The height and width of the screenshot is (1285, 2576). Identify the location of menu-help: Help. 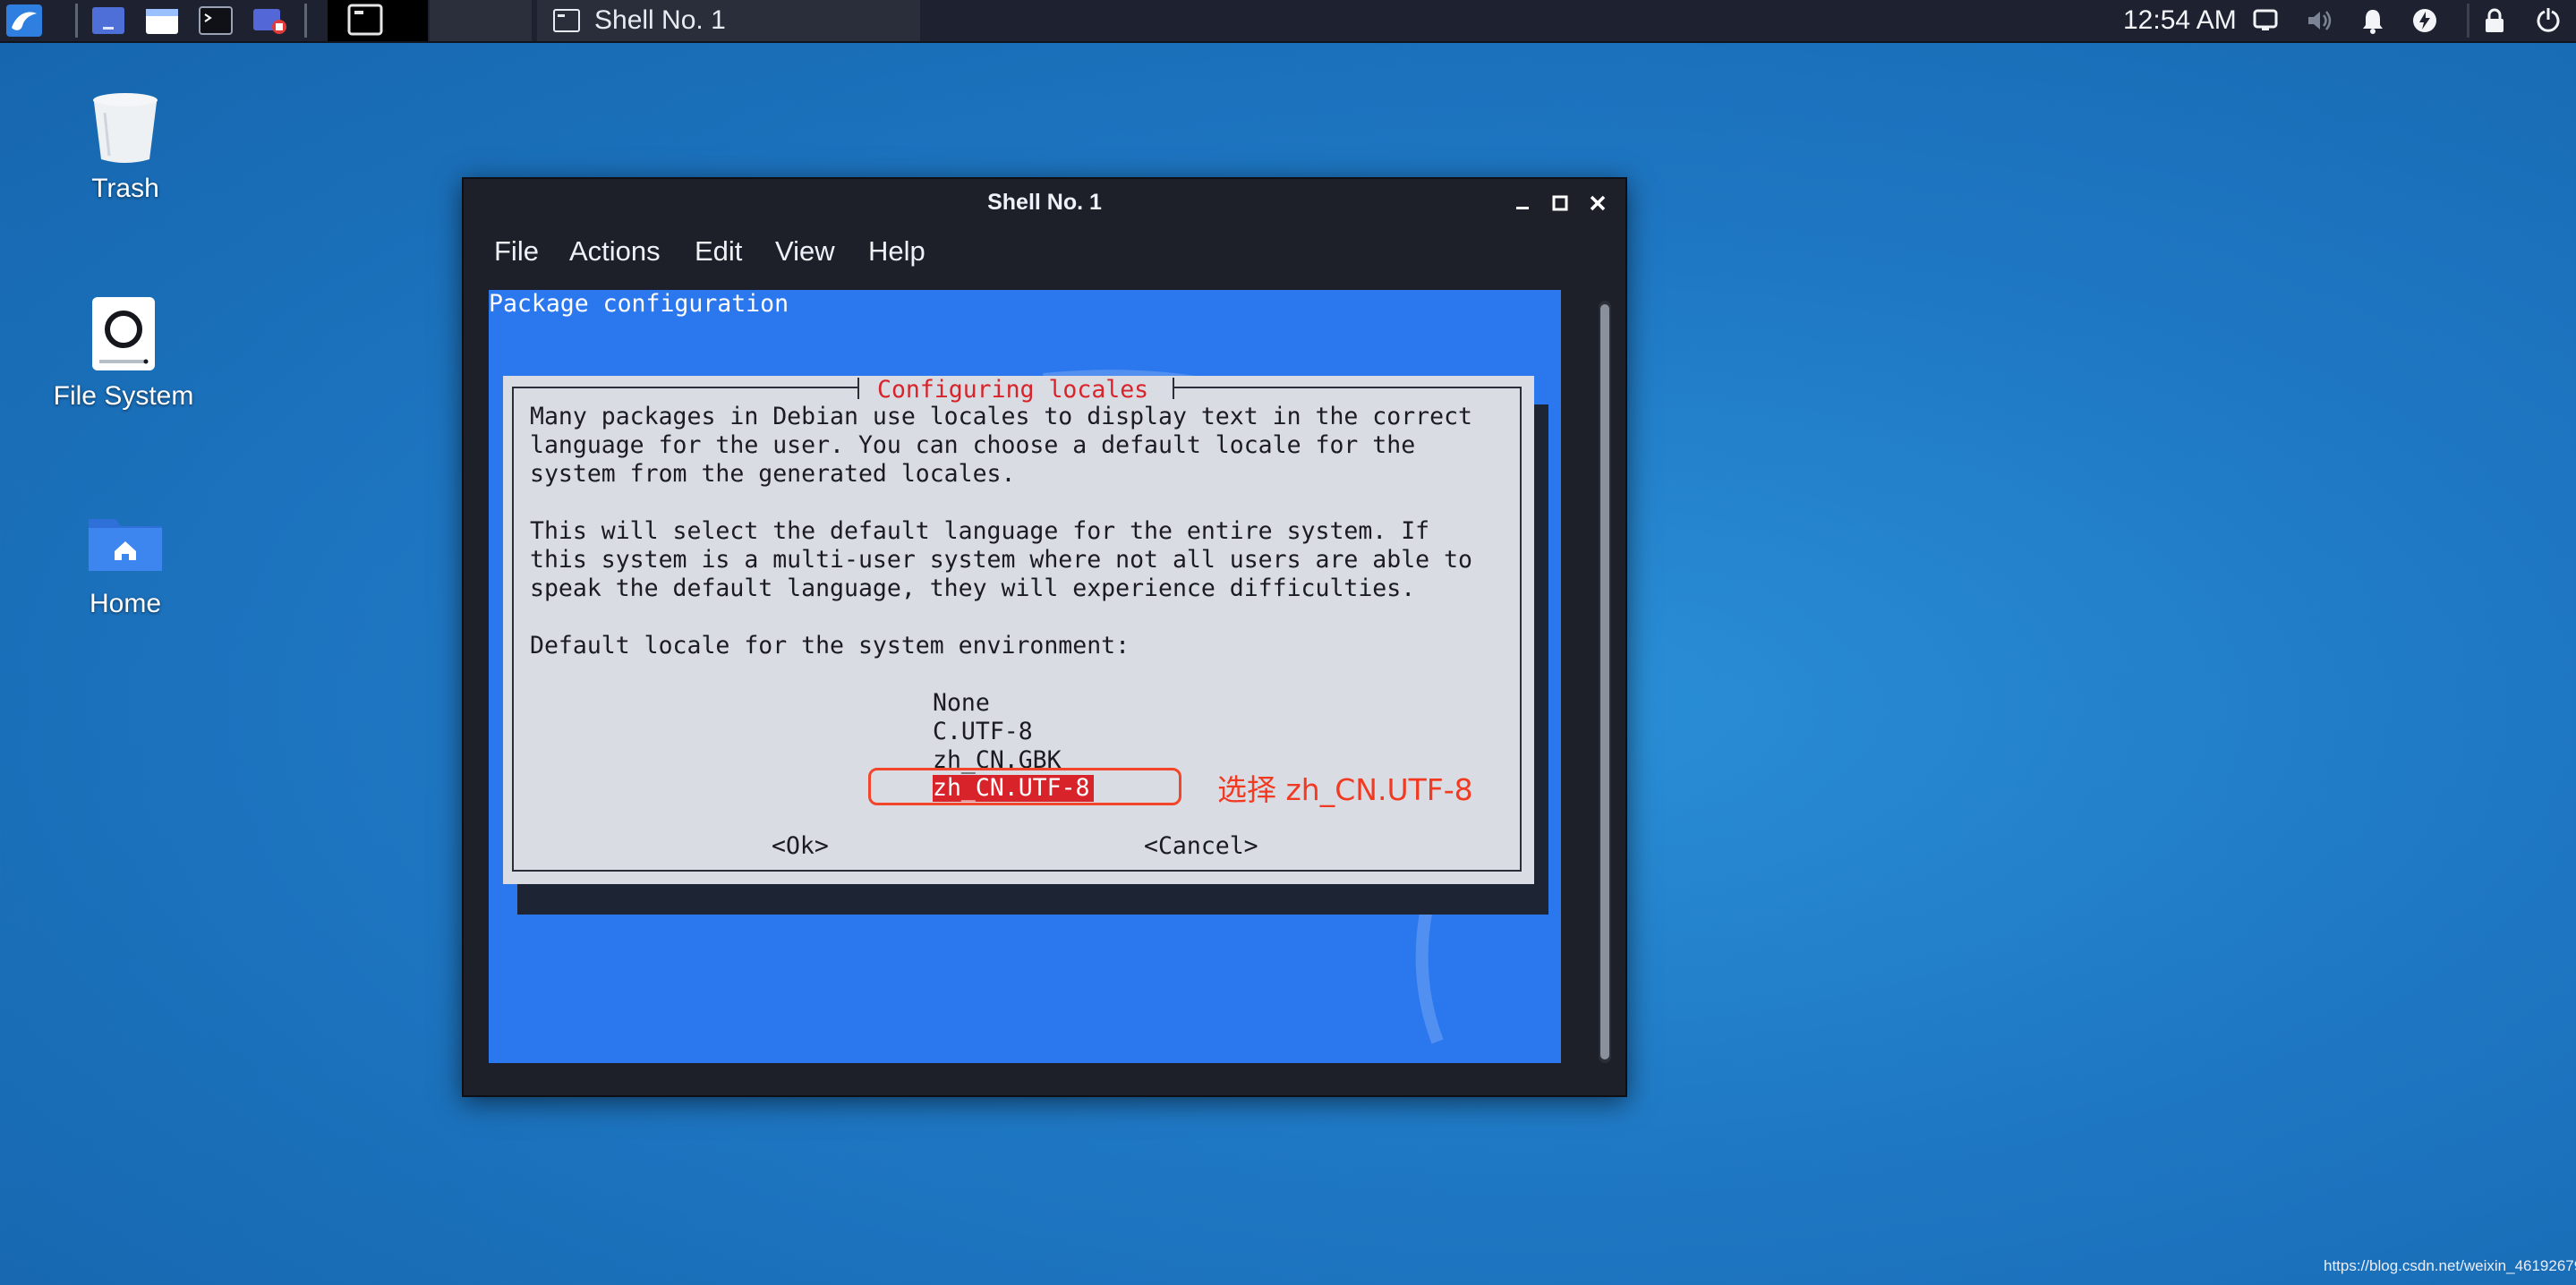
(896, 251).